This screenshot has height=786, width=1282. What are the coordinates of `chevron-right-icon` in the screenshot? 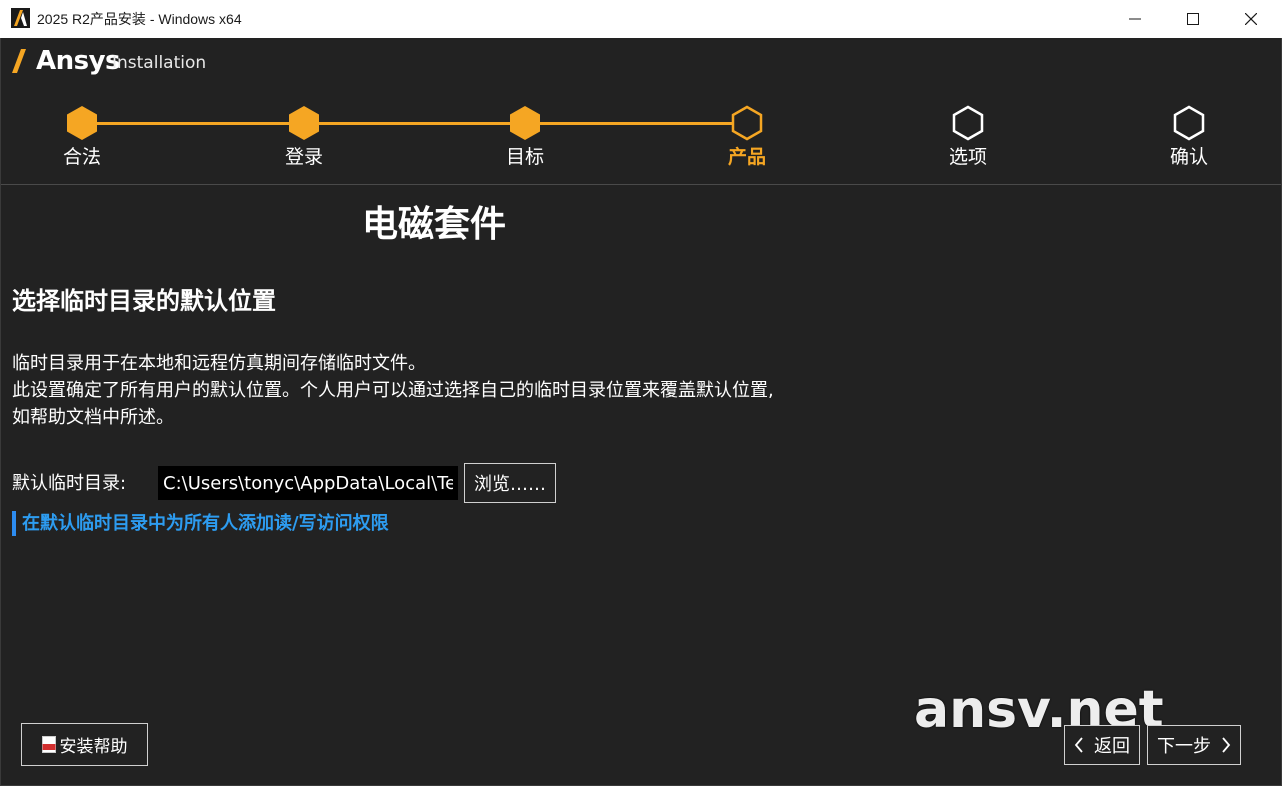 It's located at (1226, 745).